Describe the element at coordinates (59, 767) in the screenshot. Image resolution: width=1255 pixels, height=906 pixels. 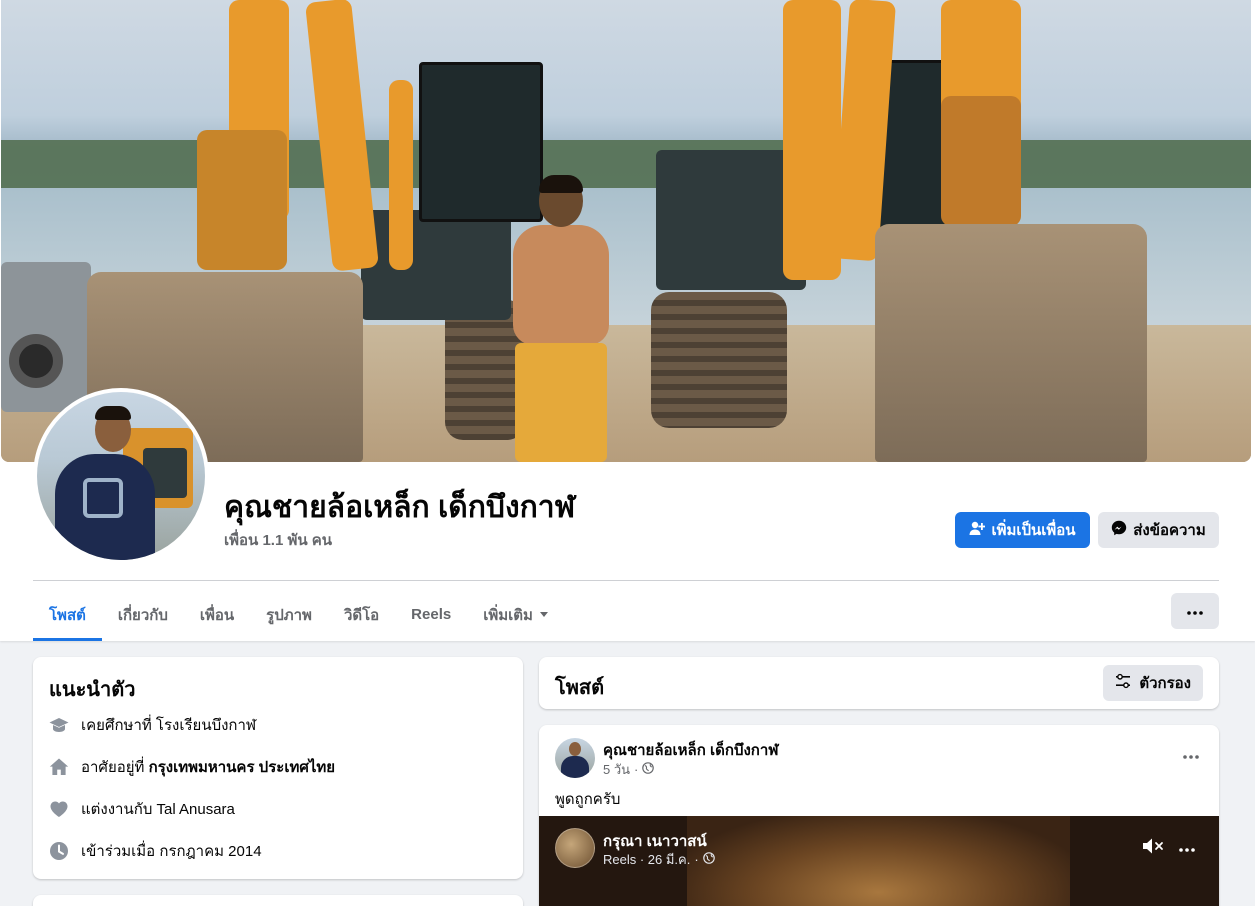
I see `home-icon` at that location.